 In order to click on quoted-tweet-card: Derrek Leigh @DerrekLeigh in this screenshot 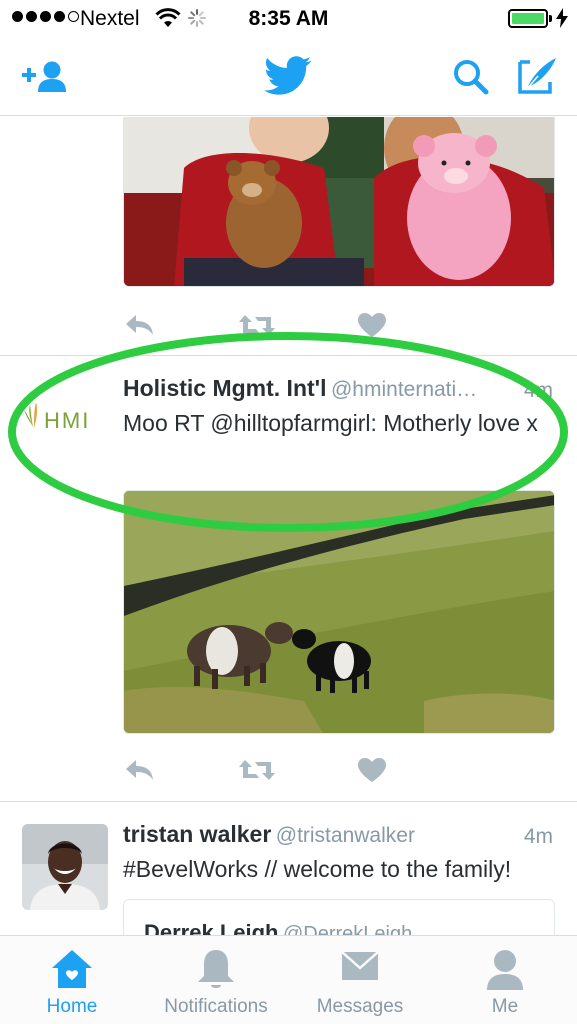, I will do `click(339, 917)`.